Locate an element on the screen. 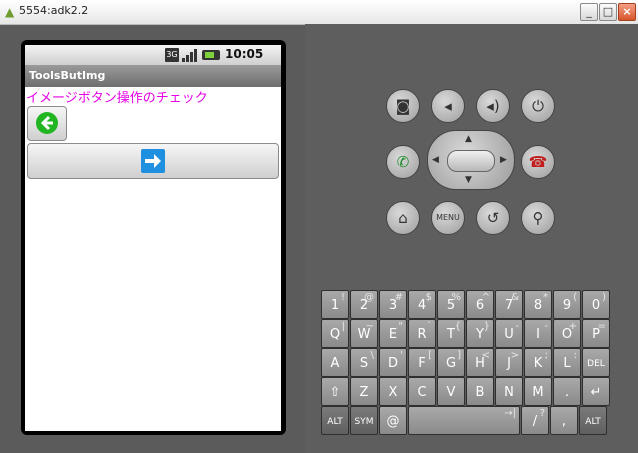 This screenshot has height=453, width=638. dpad-down-icon: ▼ is located at coordinates (468, 180).